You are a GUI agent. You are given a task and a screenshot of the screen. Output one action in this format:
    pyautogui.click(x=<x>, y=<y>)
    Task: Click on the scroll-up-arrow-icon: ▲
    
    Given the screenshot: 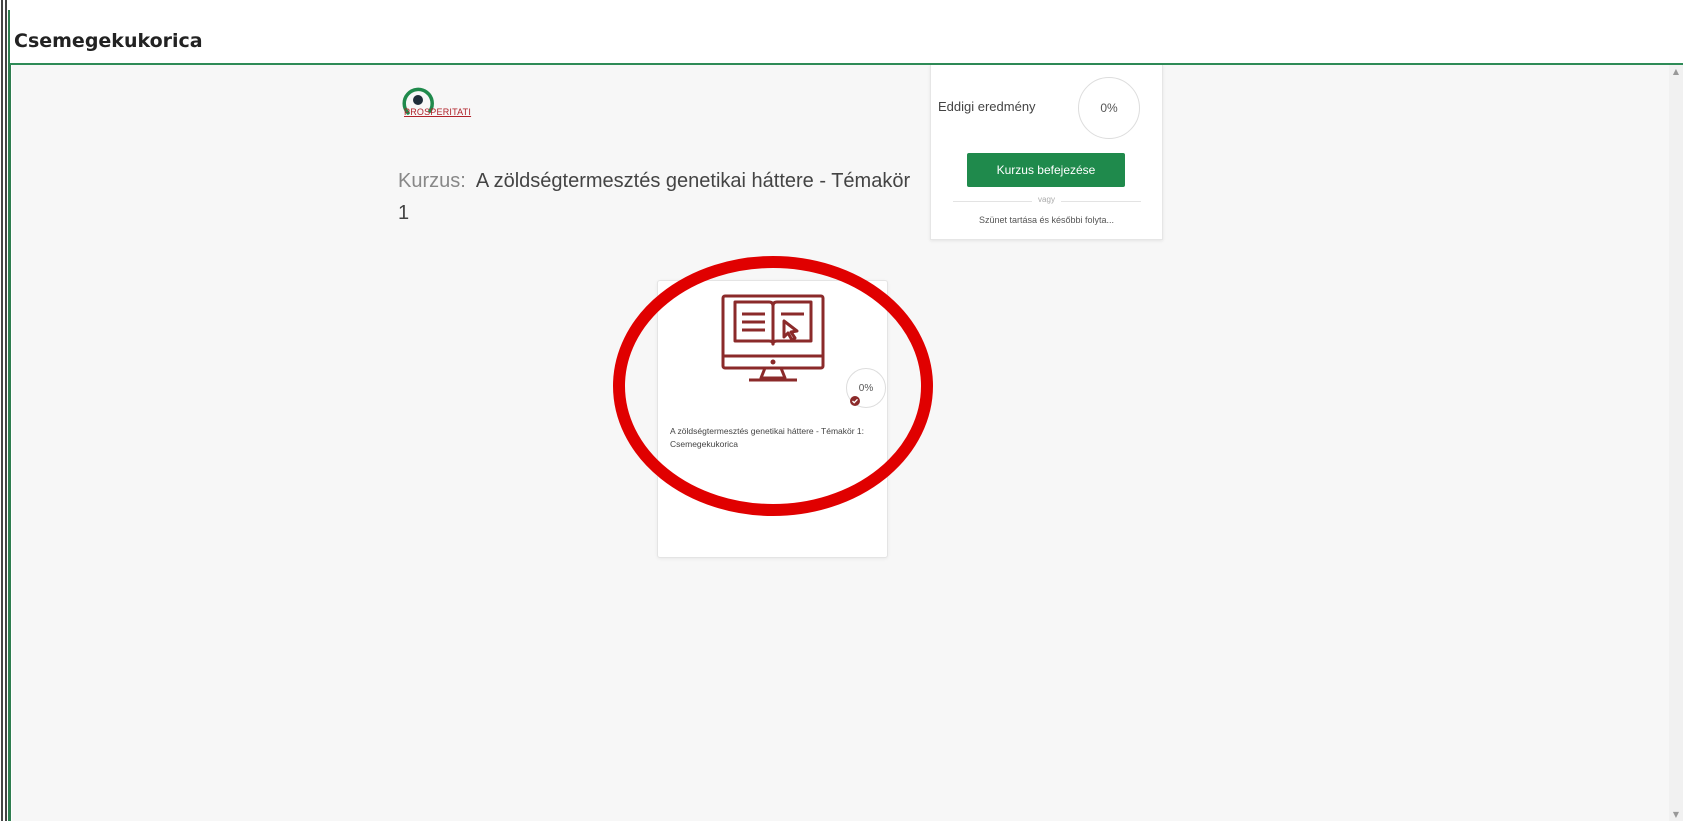 What is the action you would take?
    pyautogui.click(x=1676, y=71)
    